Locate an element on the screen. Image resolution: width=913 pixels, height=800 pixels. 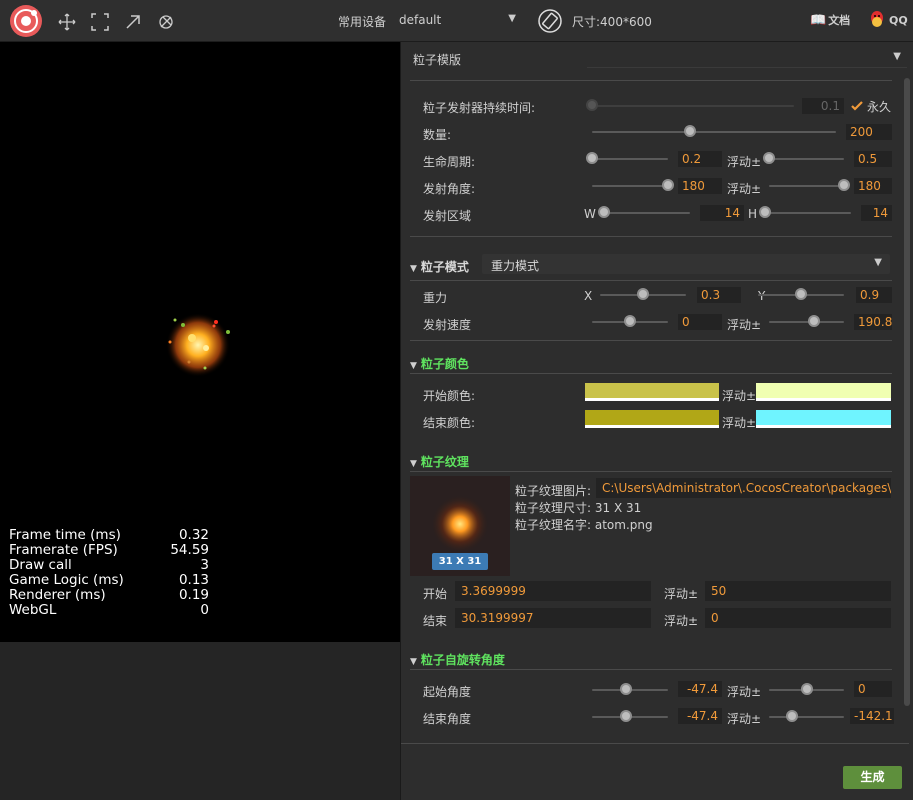
qq-button: QQ is located at coordinates (888, 20).